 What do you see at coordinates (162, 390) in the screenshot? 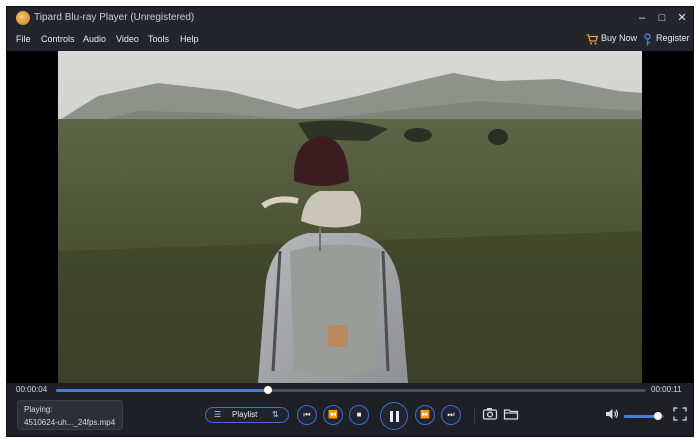
I see `progress-fill` at bounding box center [162, 390].